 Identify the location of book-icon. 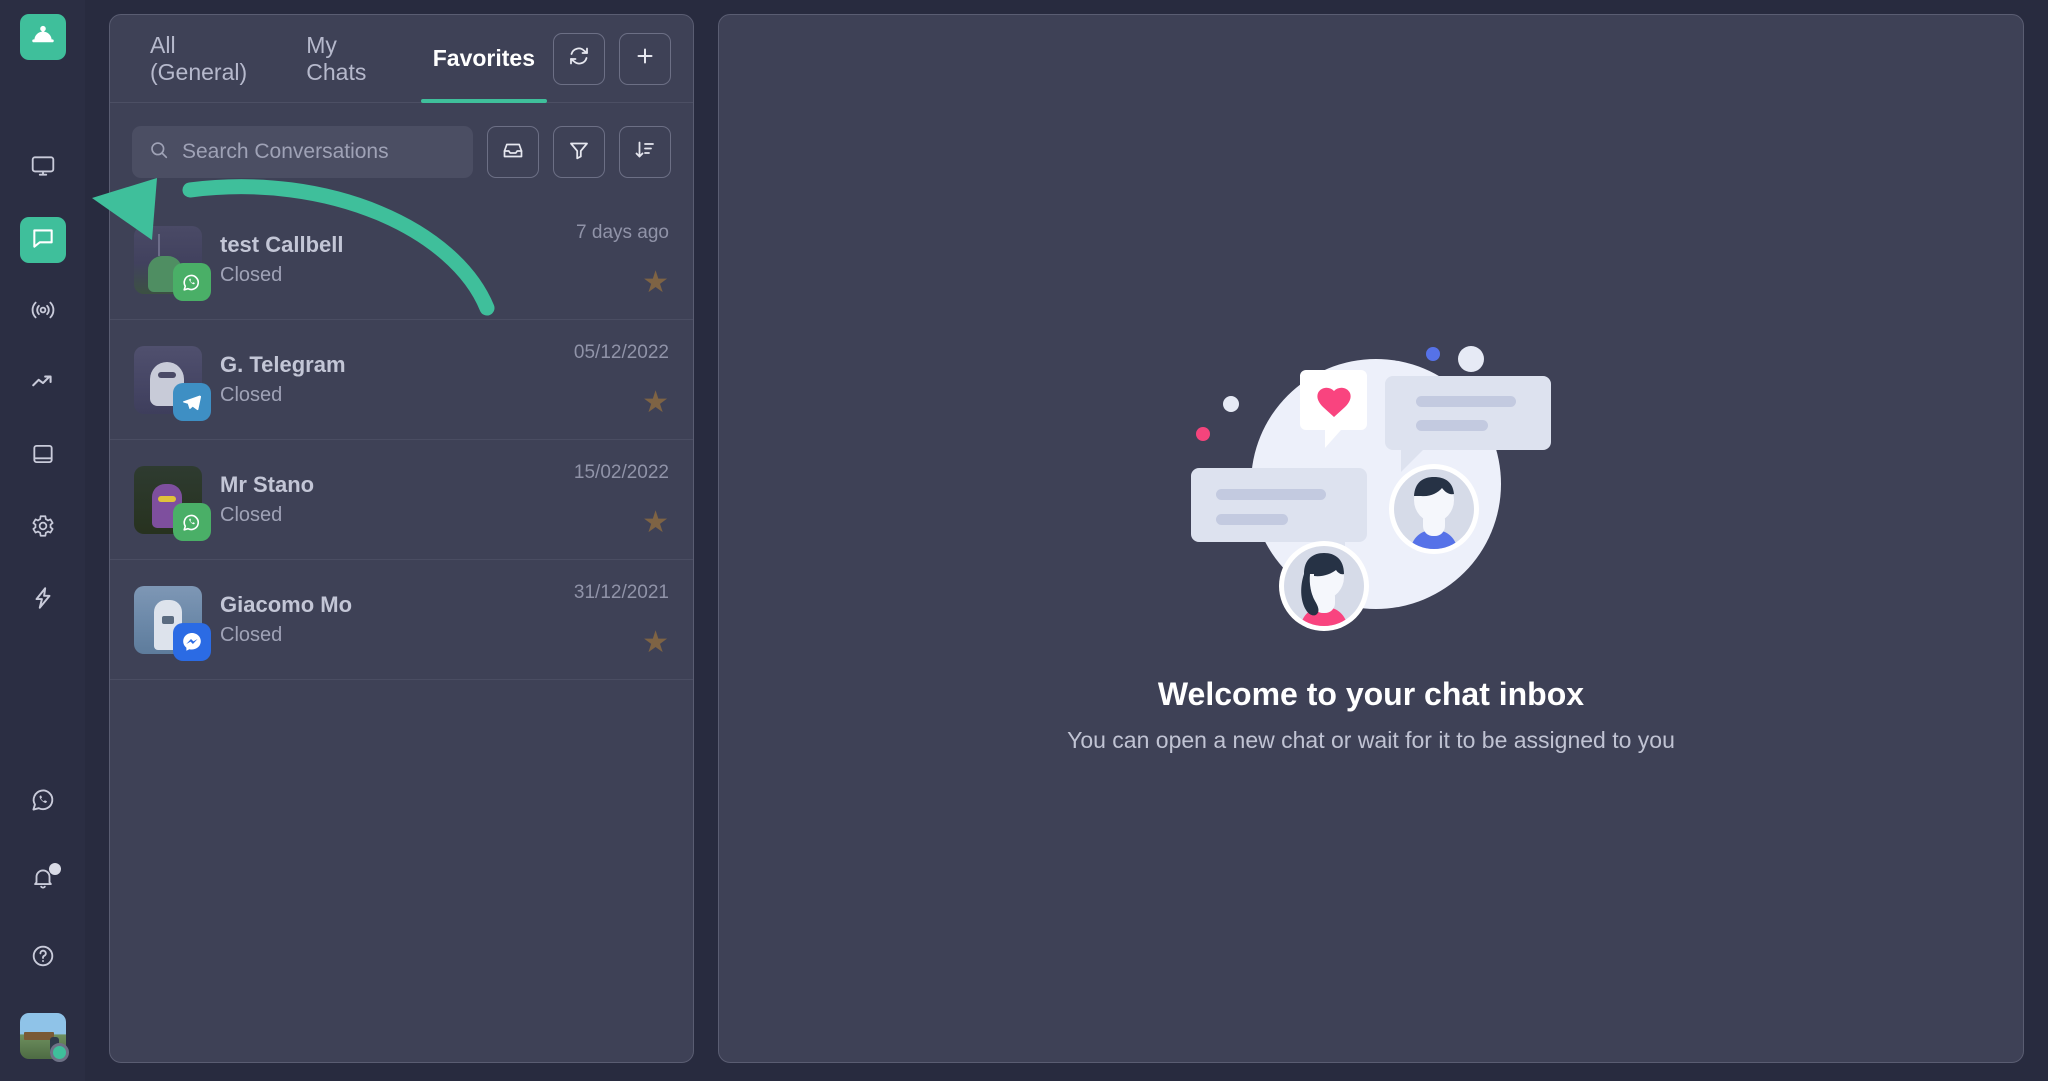
(43, 456).